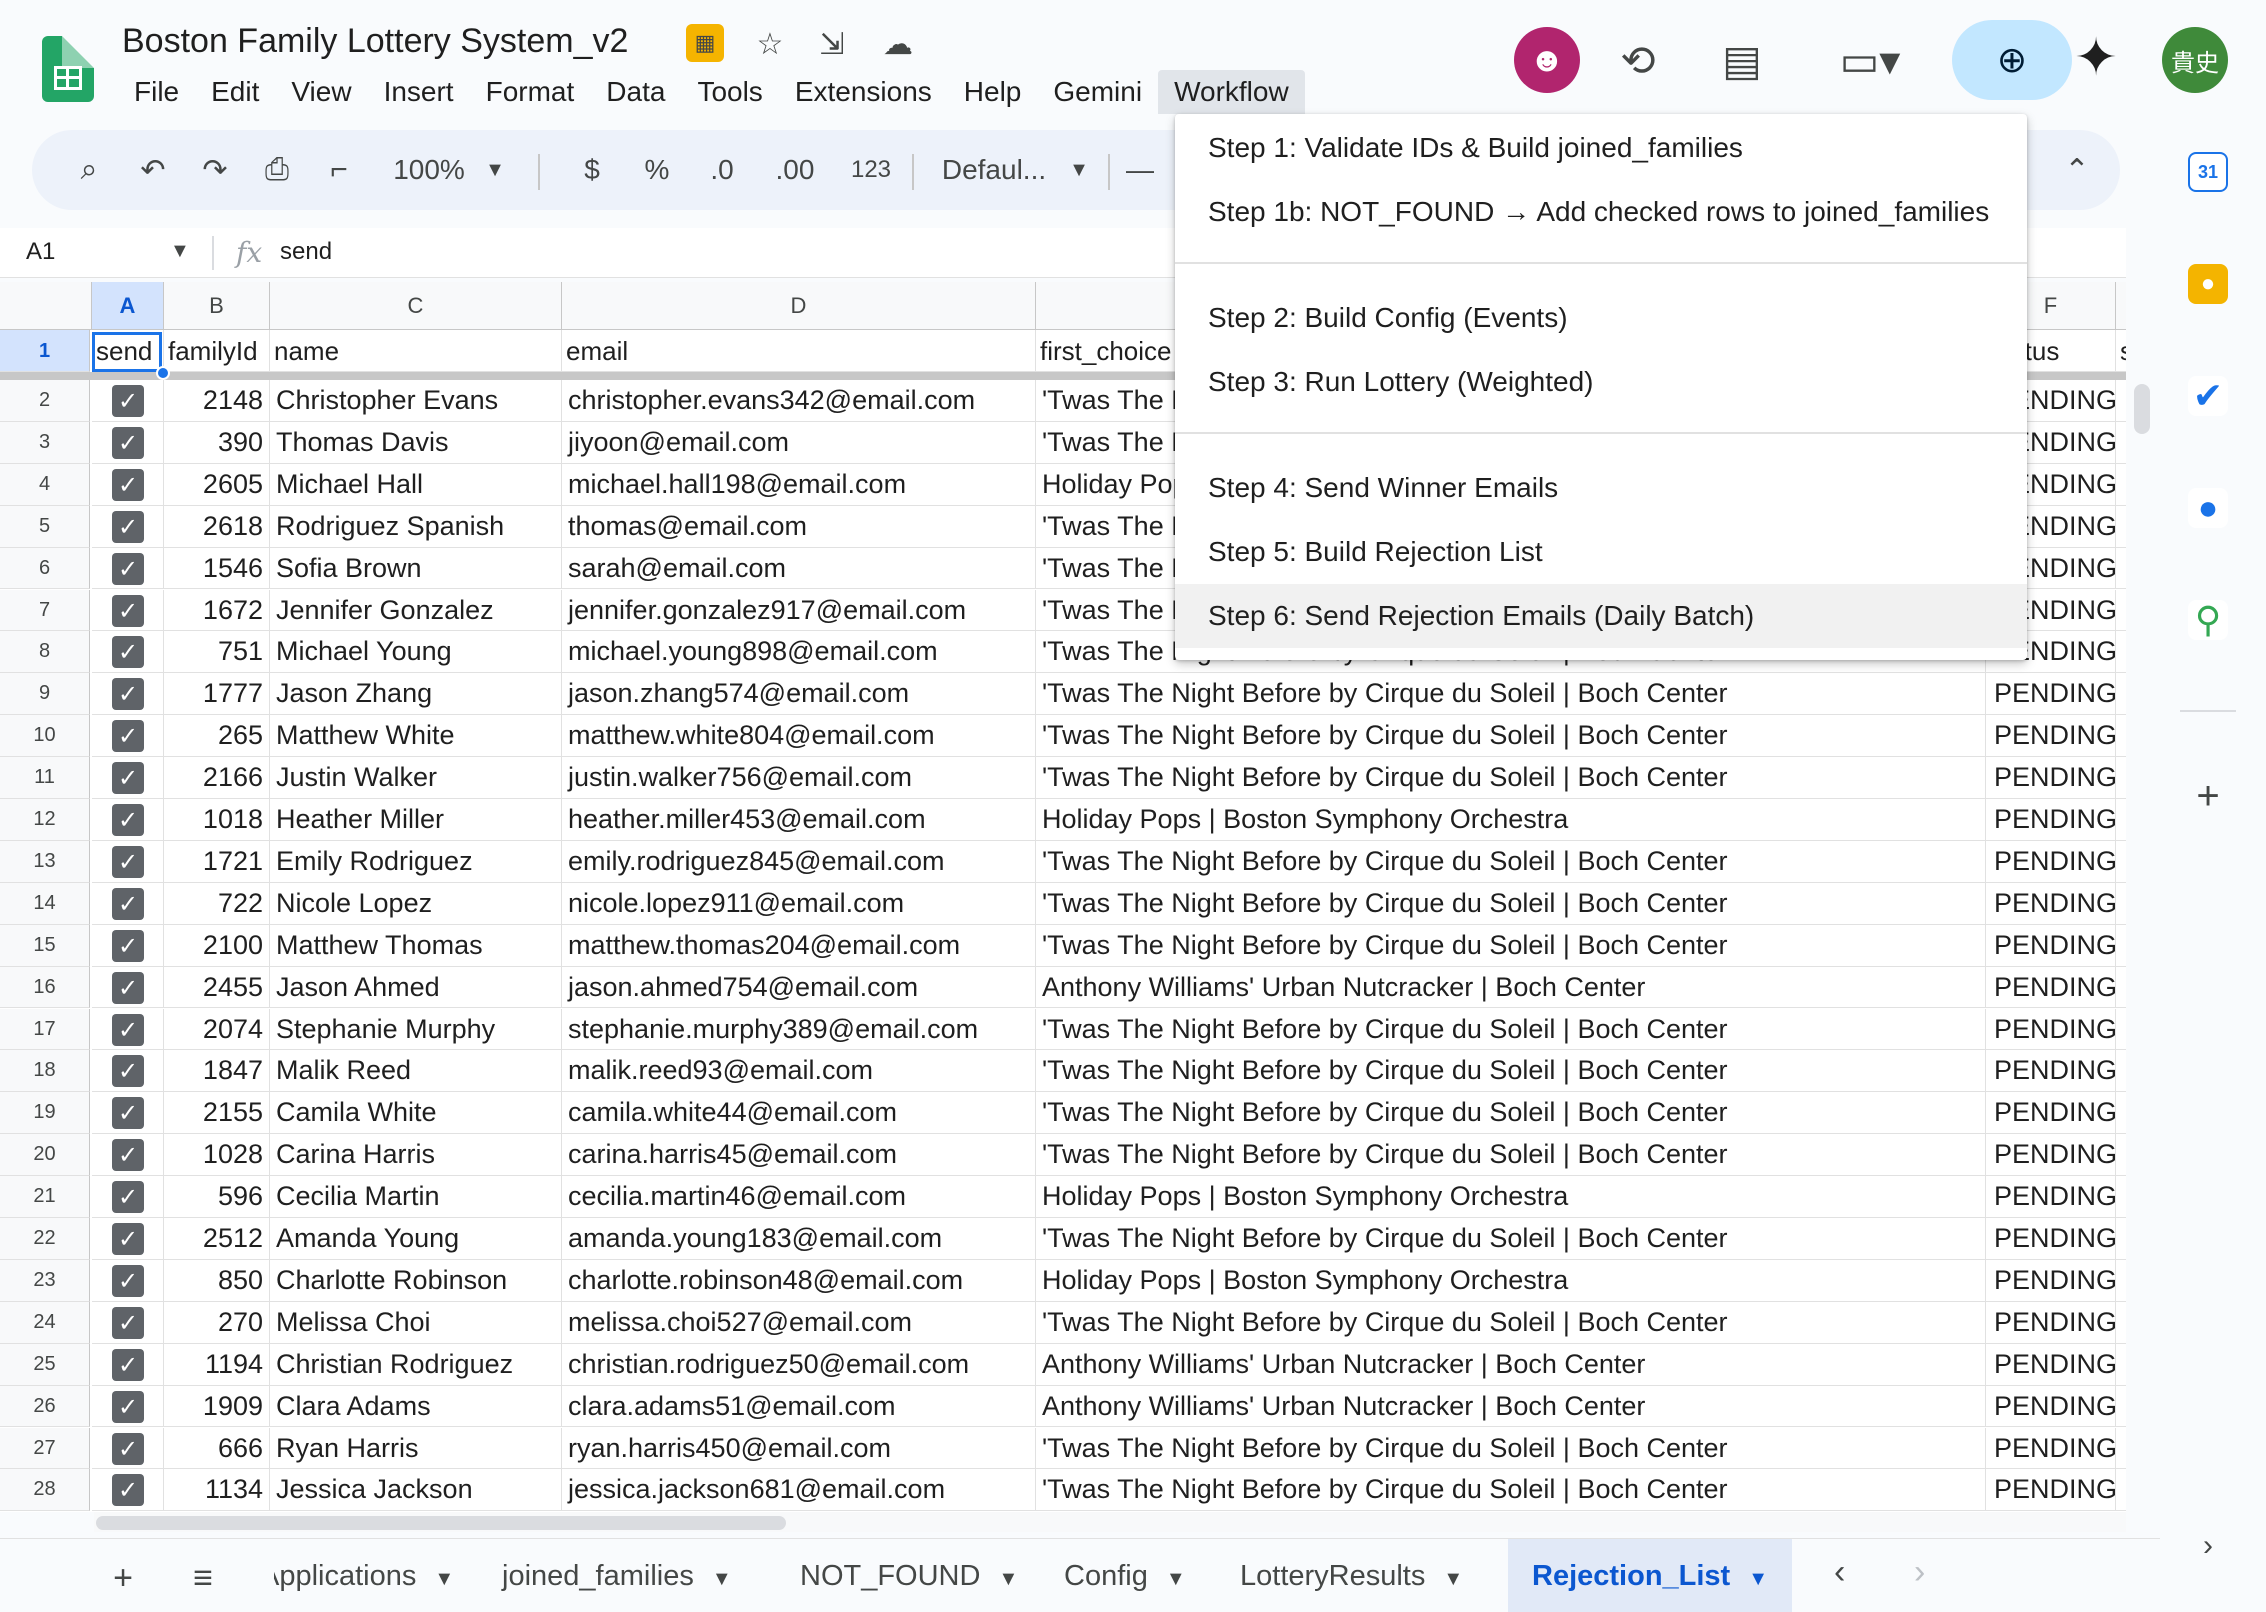  What do you see at coordinates (339, 170) in the screenshot?
I see `paint-format-icon: ⌐` at bounding box center [339, 170].